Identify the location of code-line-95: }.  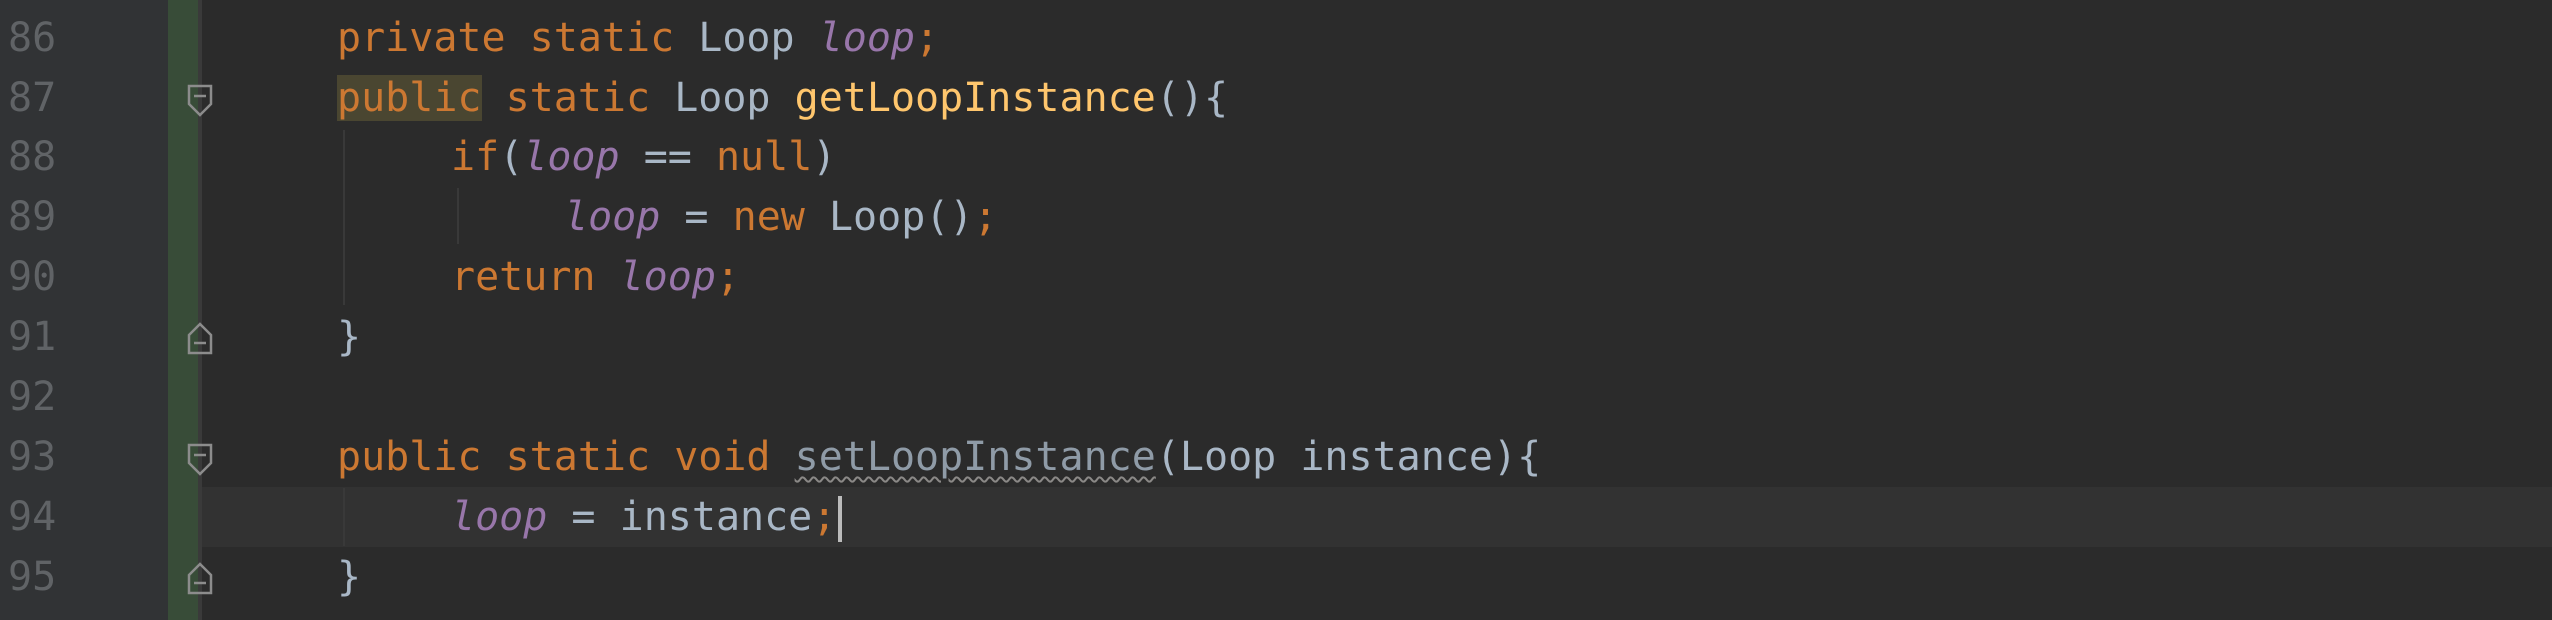
(349, 577).